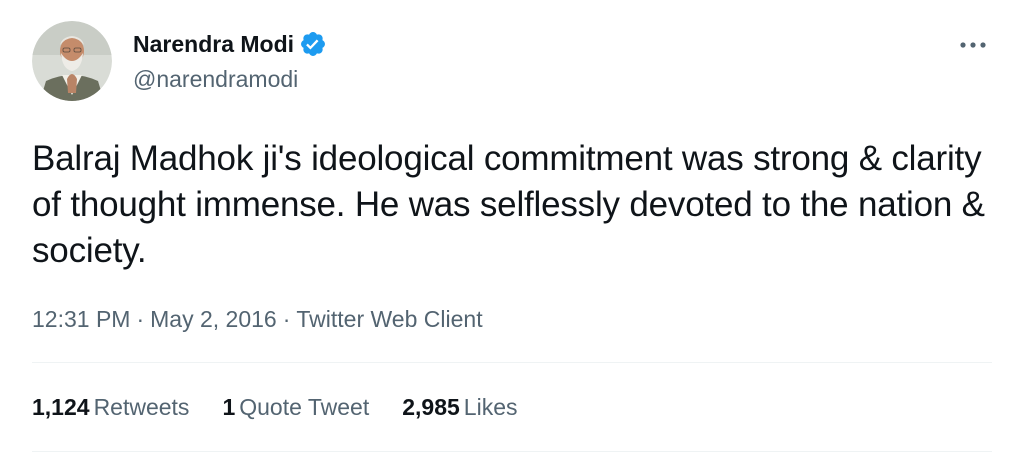 Image resolution: width=1024 pixels, height=474 pixels. I want to click on author-name-row: Narendra Modi, so click(230, 44).